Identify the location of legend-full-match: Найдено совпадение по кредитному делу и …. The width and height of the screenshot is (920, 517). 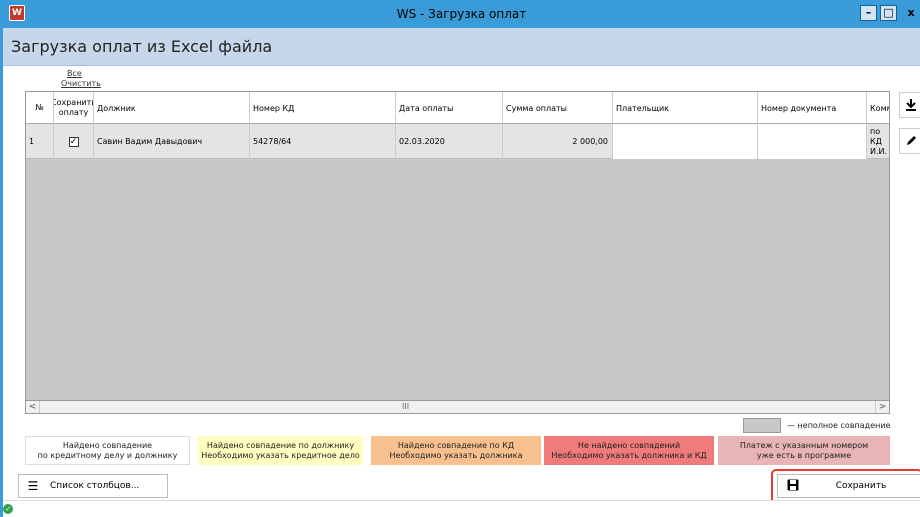
(107, 450).